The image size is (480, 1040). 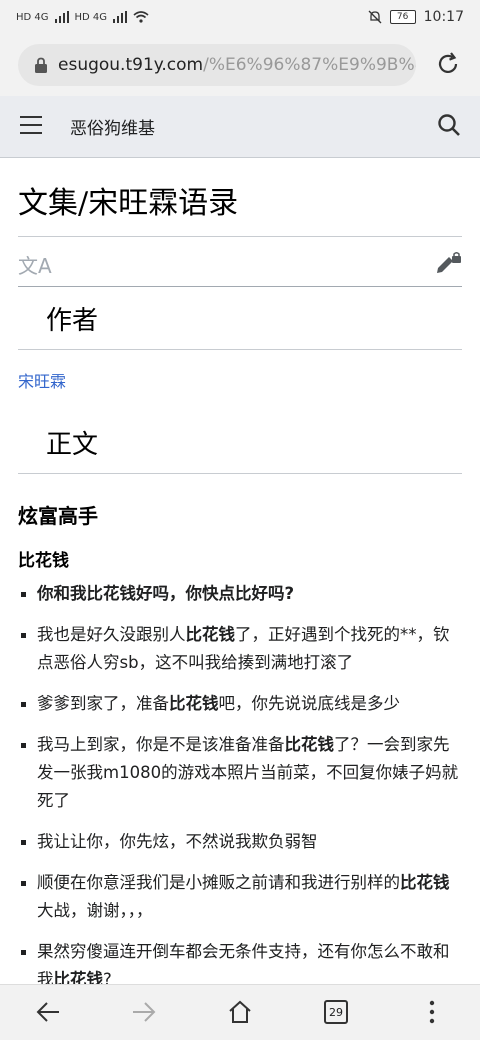 I want to click on url-host: esugou.t91y.com, so click(x=131, y=65).